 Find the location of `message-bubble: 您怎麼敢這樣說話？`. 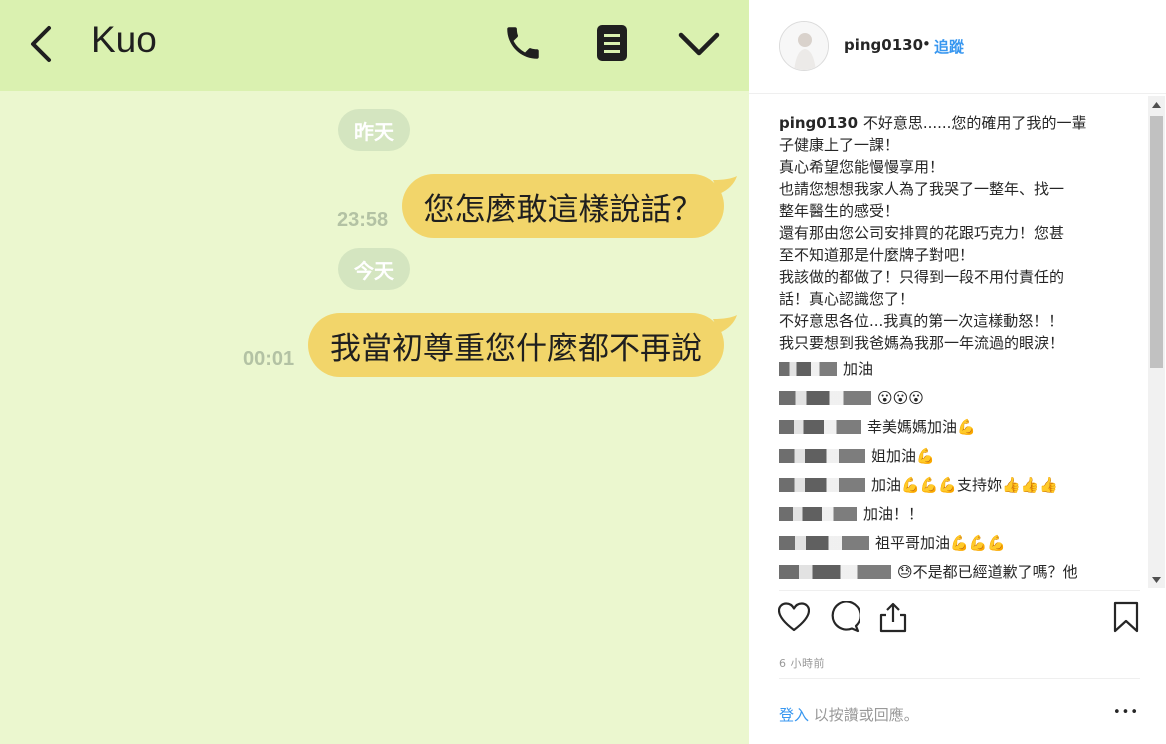

message-bubble: 您怎麼敢這樣說話？ is located at coordinates (563, 206).